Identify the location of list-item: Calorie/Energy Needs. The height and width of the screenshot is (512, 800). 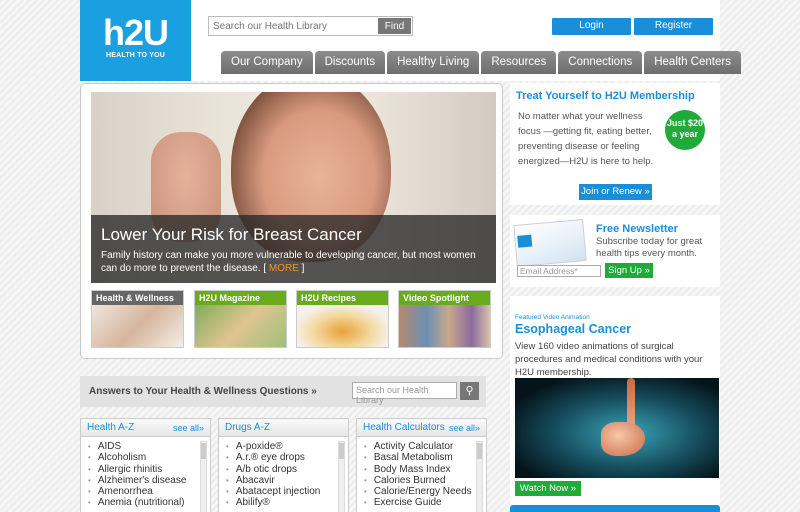
(421, 491).